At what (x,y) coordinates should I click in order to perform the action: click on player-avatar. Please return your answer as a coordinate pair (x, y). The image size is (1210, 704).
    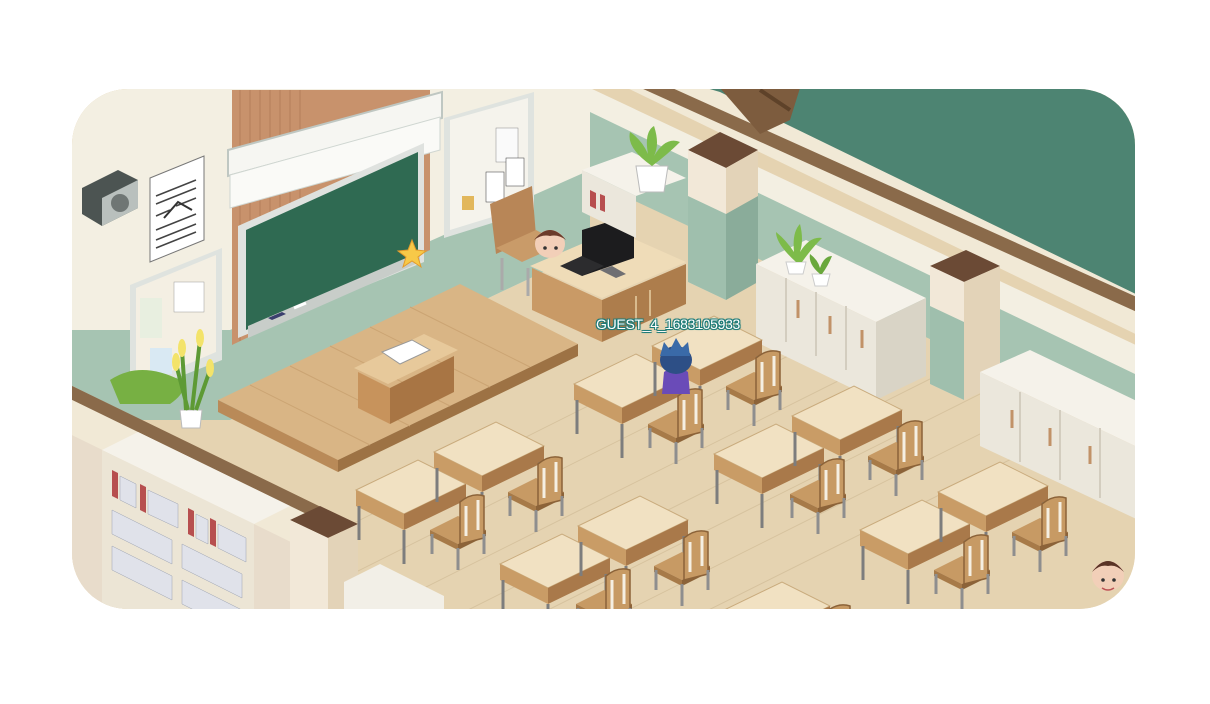
    Looking at the image, I should click on (676, 366).